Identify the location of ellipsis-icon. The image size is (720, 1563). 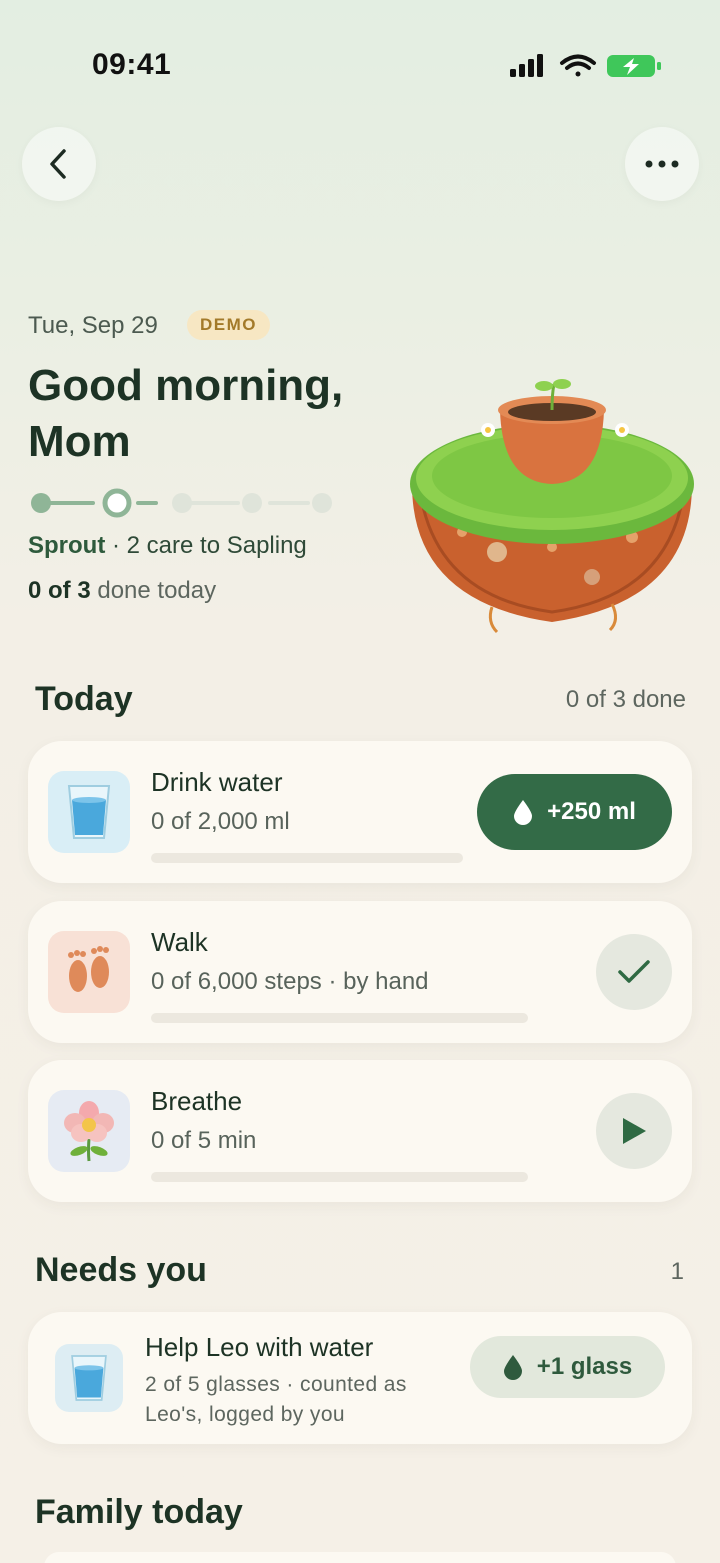
(662, 164).